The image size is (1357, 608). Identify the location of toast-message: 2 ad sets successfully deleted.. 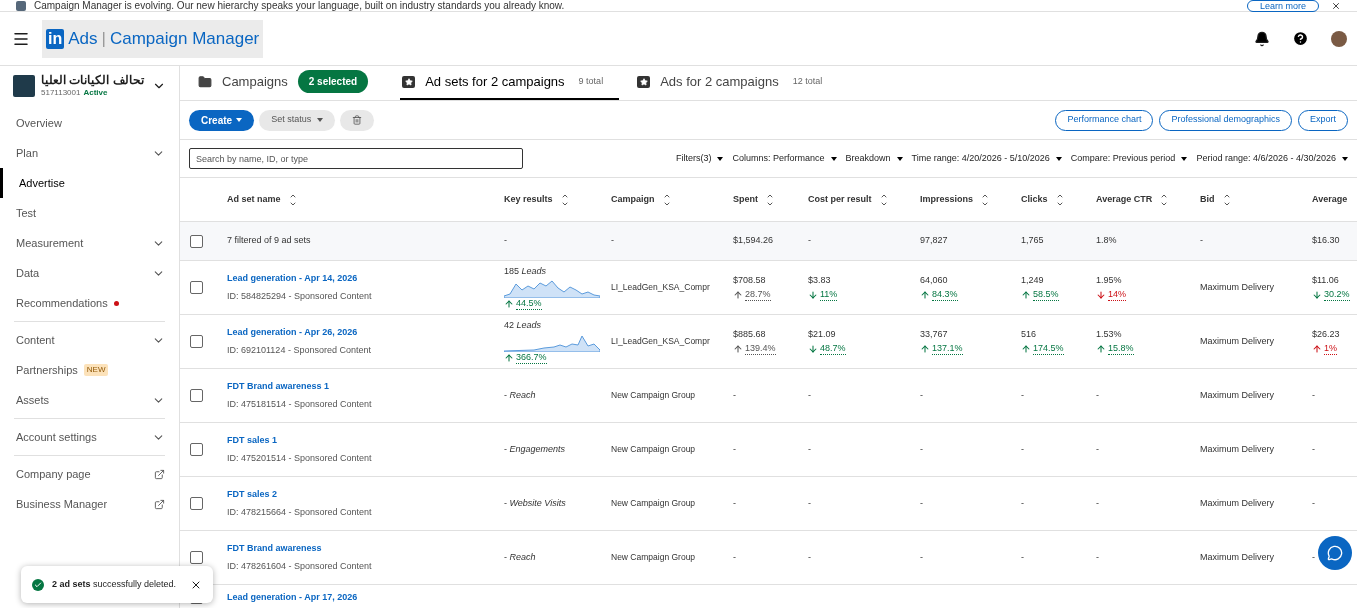
(114, 584).